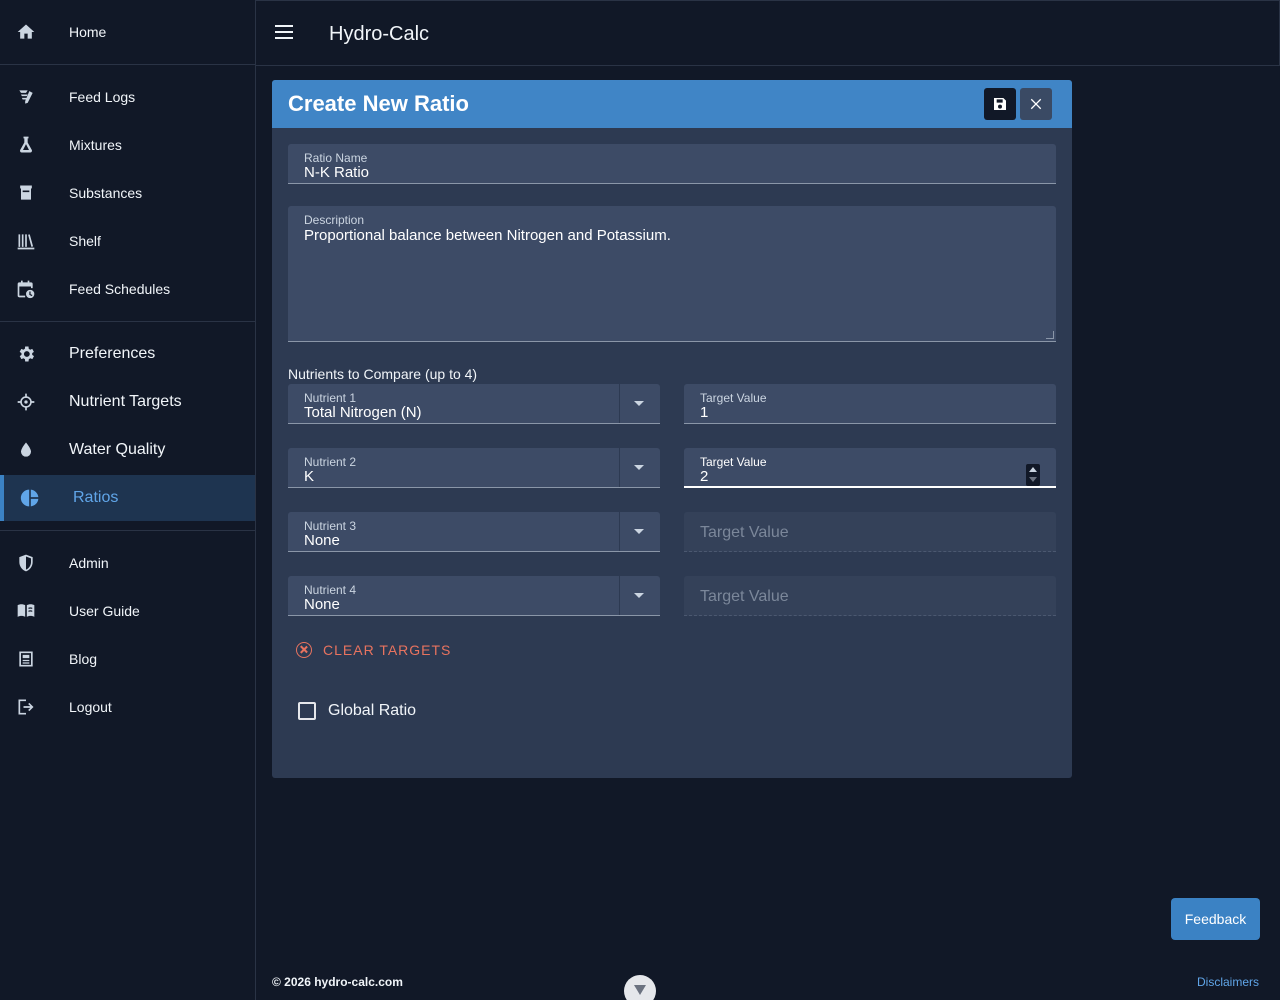  What do you see at coordinates (127, 321) in the screenshot?
I see `divider` at bounding box center [127, 321].